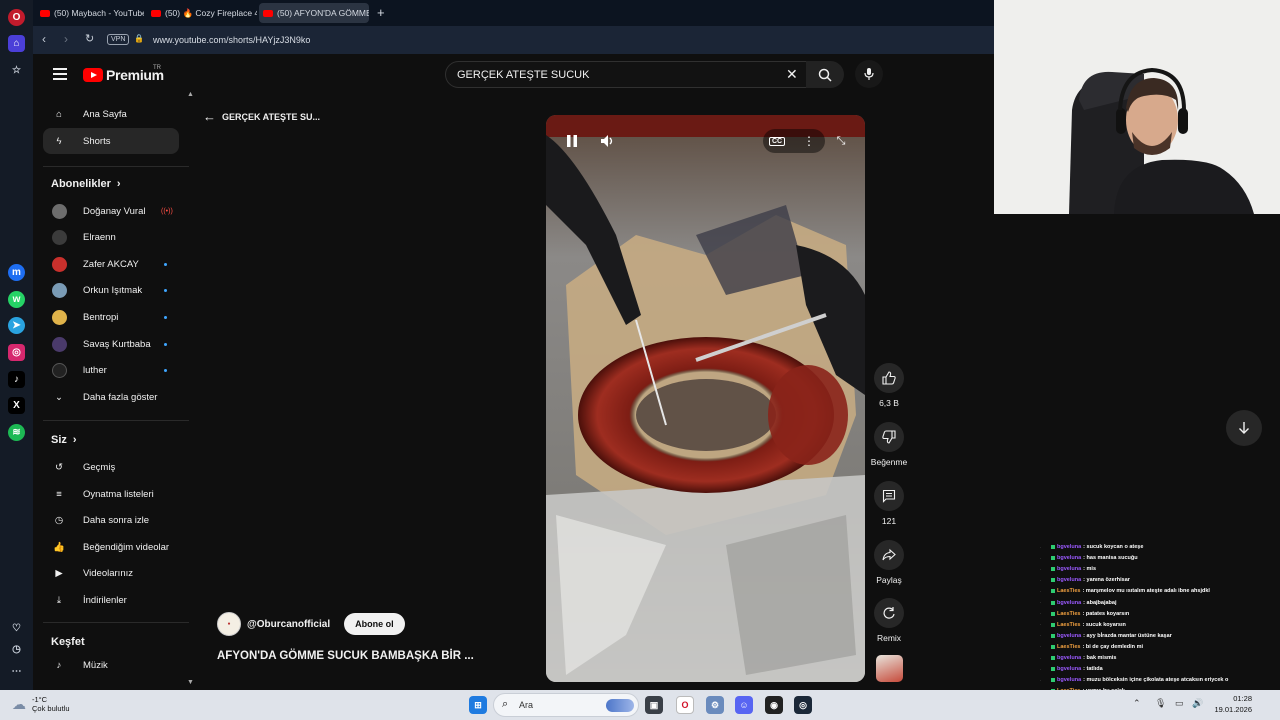  What do you see at coordinates (841, 141) in the screenshot?
I see `fullscreen-button: ⤡` at bounding box center [841, 141].